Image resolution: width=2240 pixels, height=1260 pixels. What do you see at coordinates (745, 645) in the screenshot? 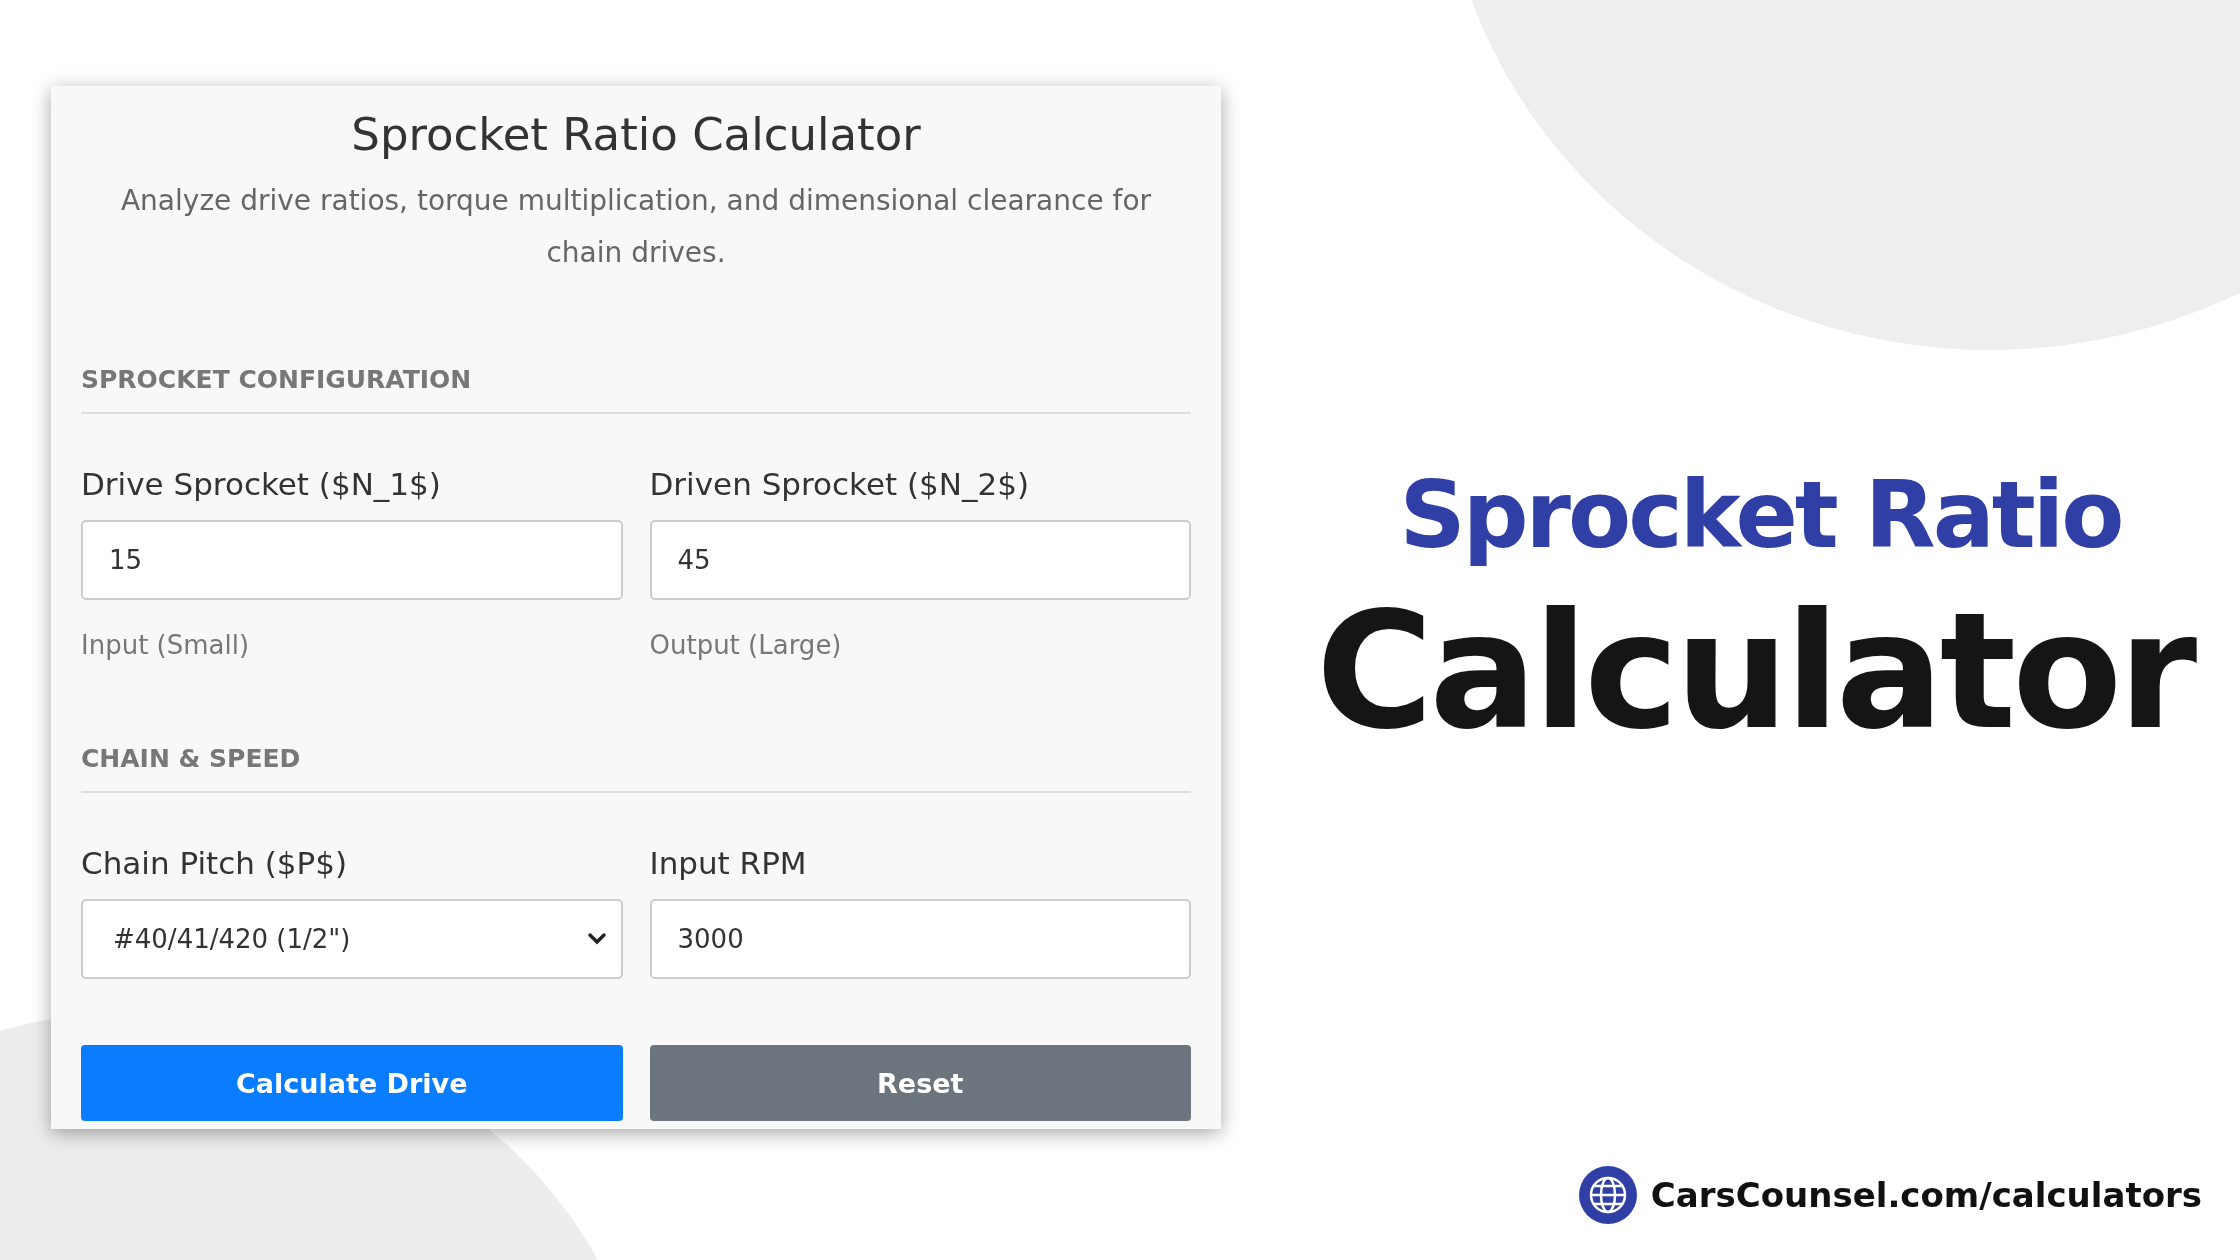
I see `field-hint: Output (Large)` at bounding box center [745, 645].